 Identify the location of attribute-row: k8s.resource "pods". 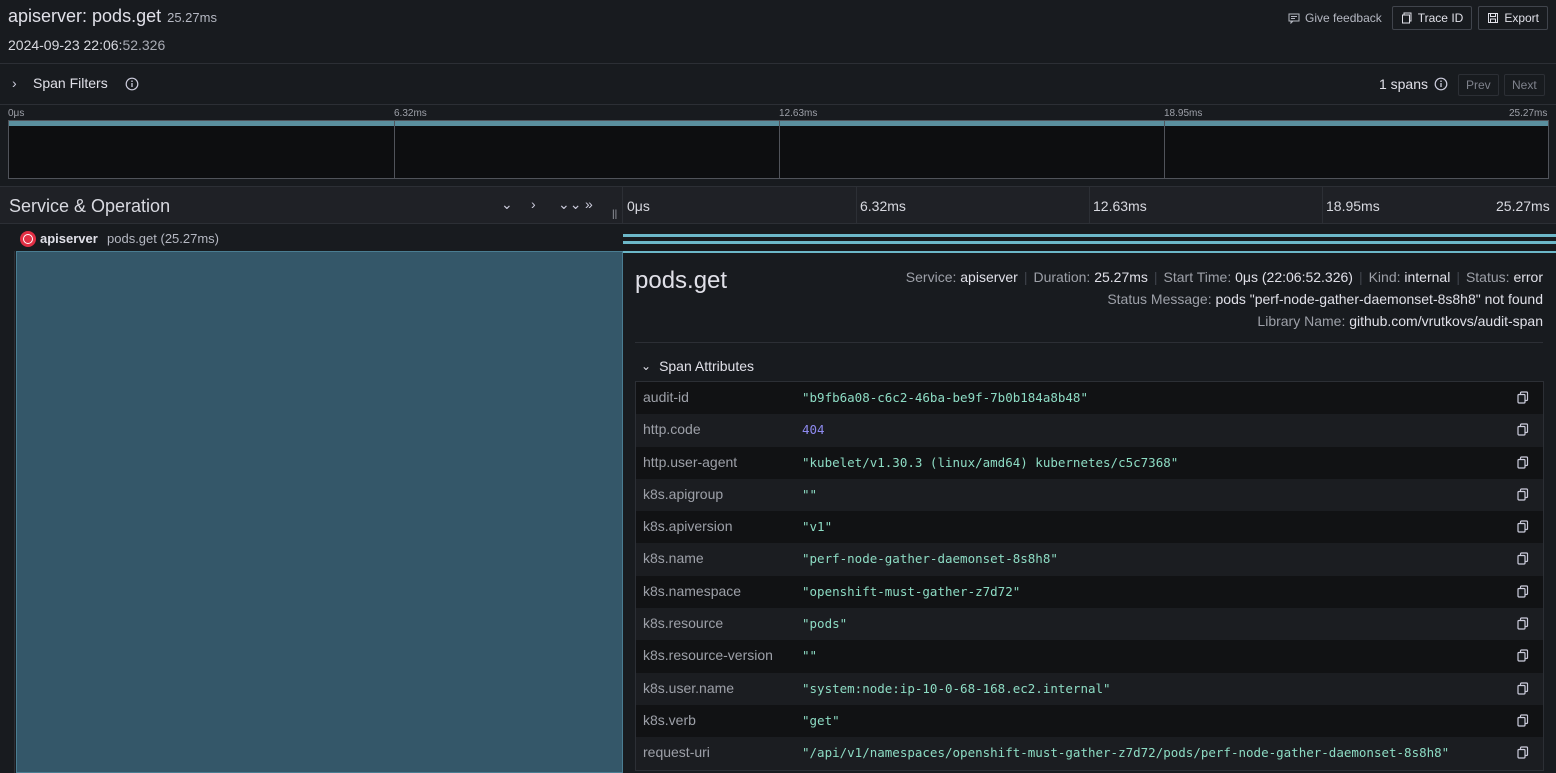
(1089, 624).